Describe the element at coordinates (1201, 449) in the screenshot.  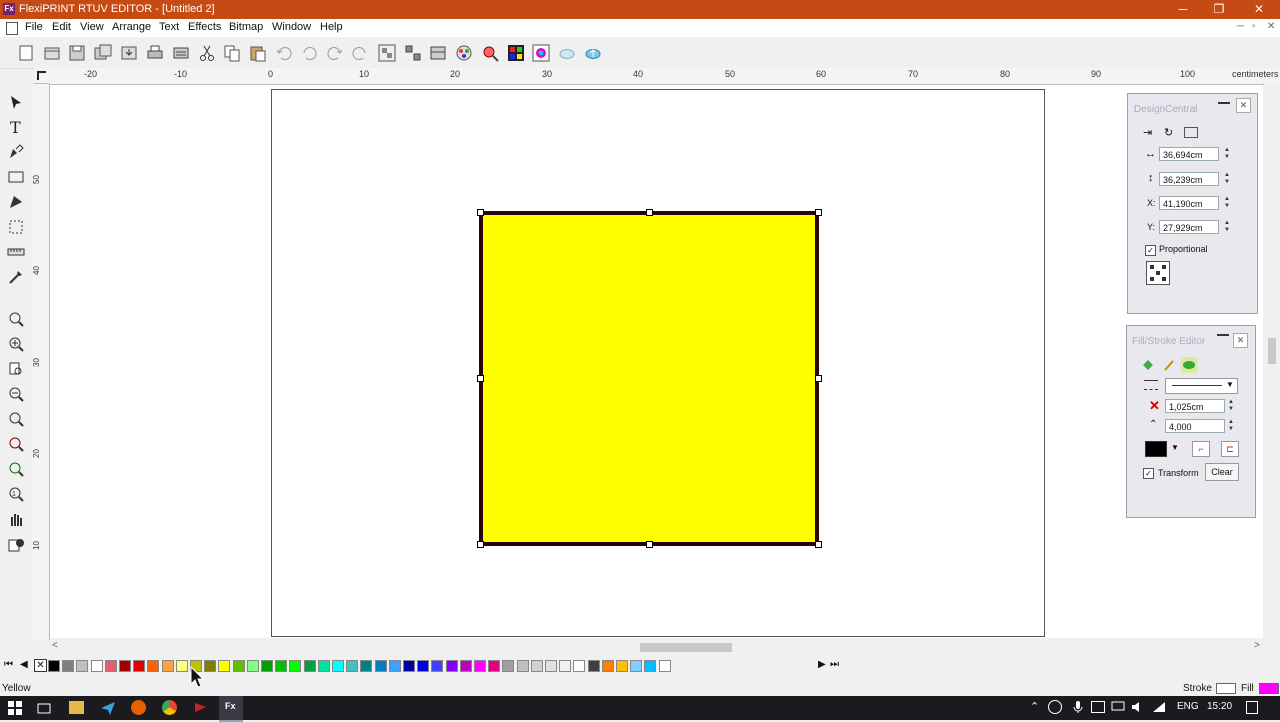
I see `stroke-behind-fill-icon: ⌐` at that location.